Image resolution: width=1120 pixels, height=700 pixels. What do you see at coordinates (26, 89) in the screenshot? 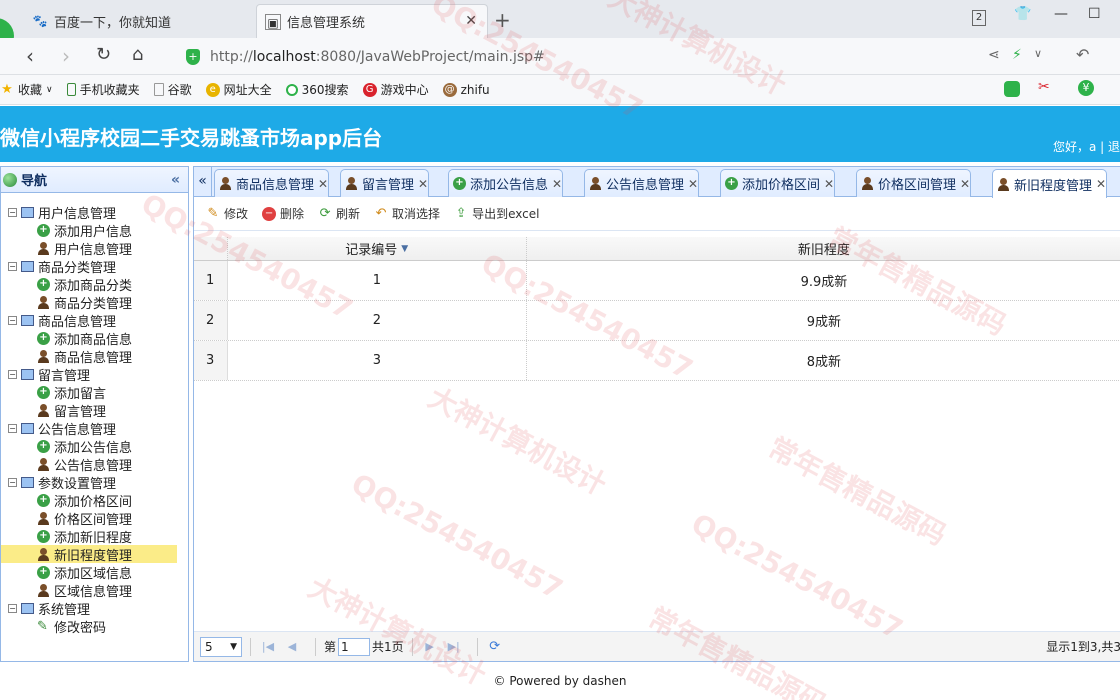
I see `bookmark-favorites: ★ 收藏 ∨` at bounding box center [26, 89].